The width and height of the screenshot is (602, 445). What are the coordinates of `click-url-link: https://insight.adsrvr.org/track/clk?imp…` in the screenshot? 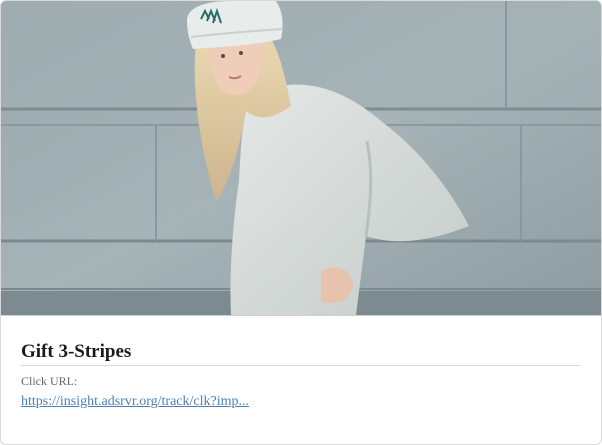 It's located at (135, 402).